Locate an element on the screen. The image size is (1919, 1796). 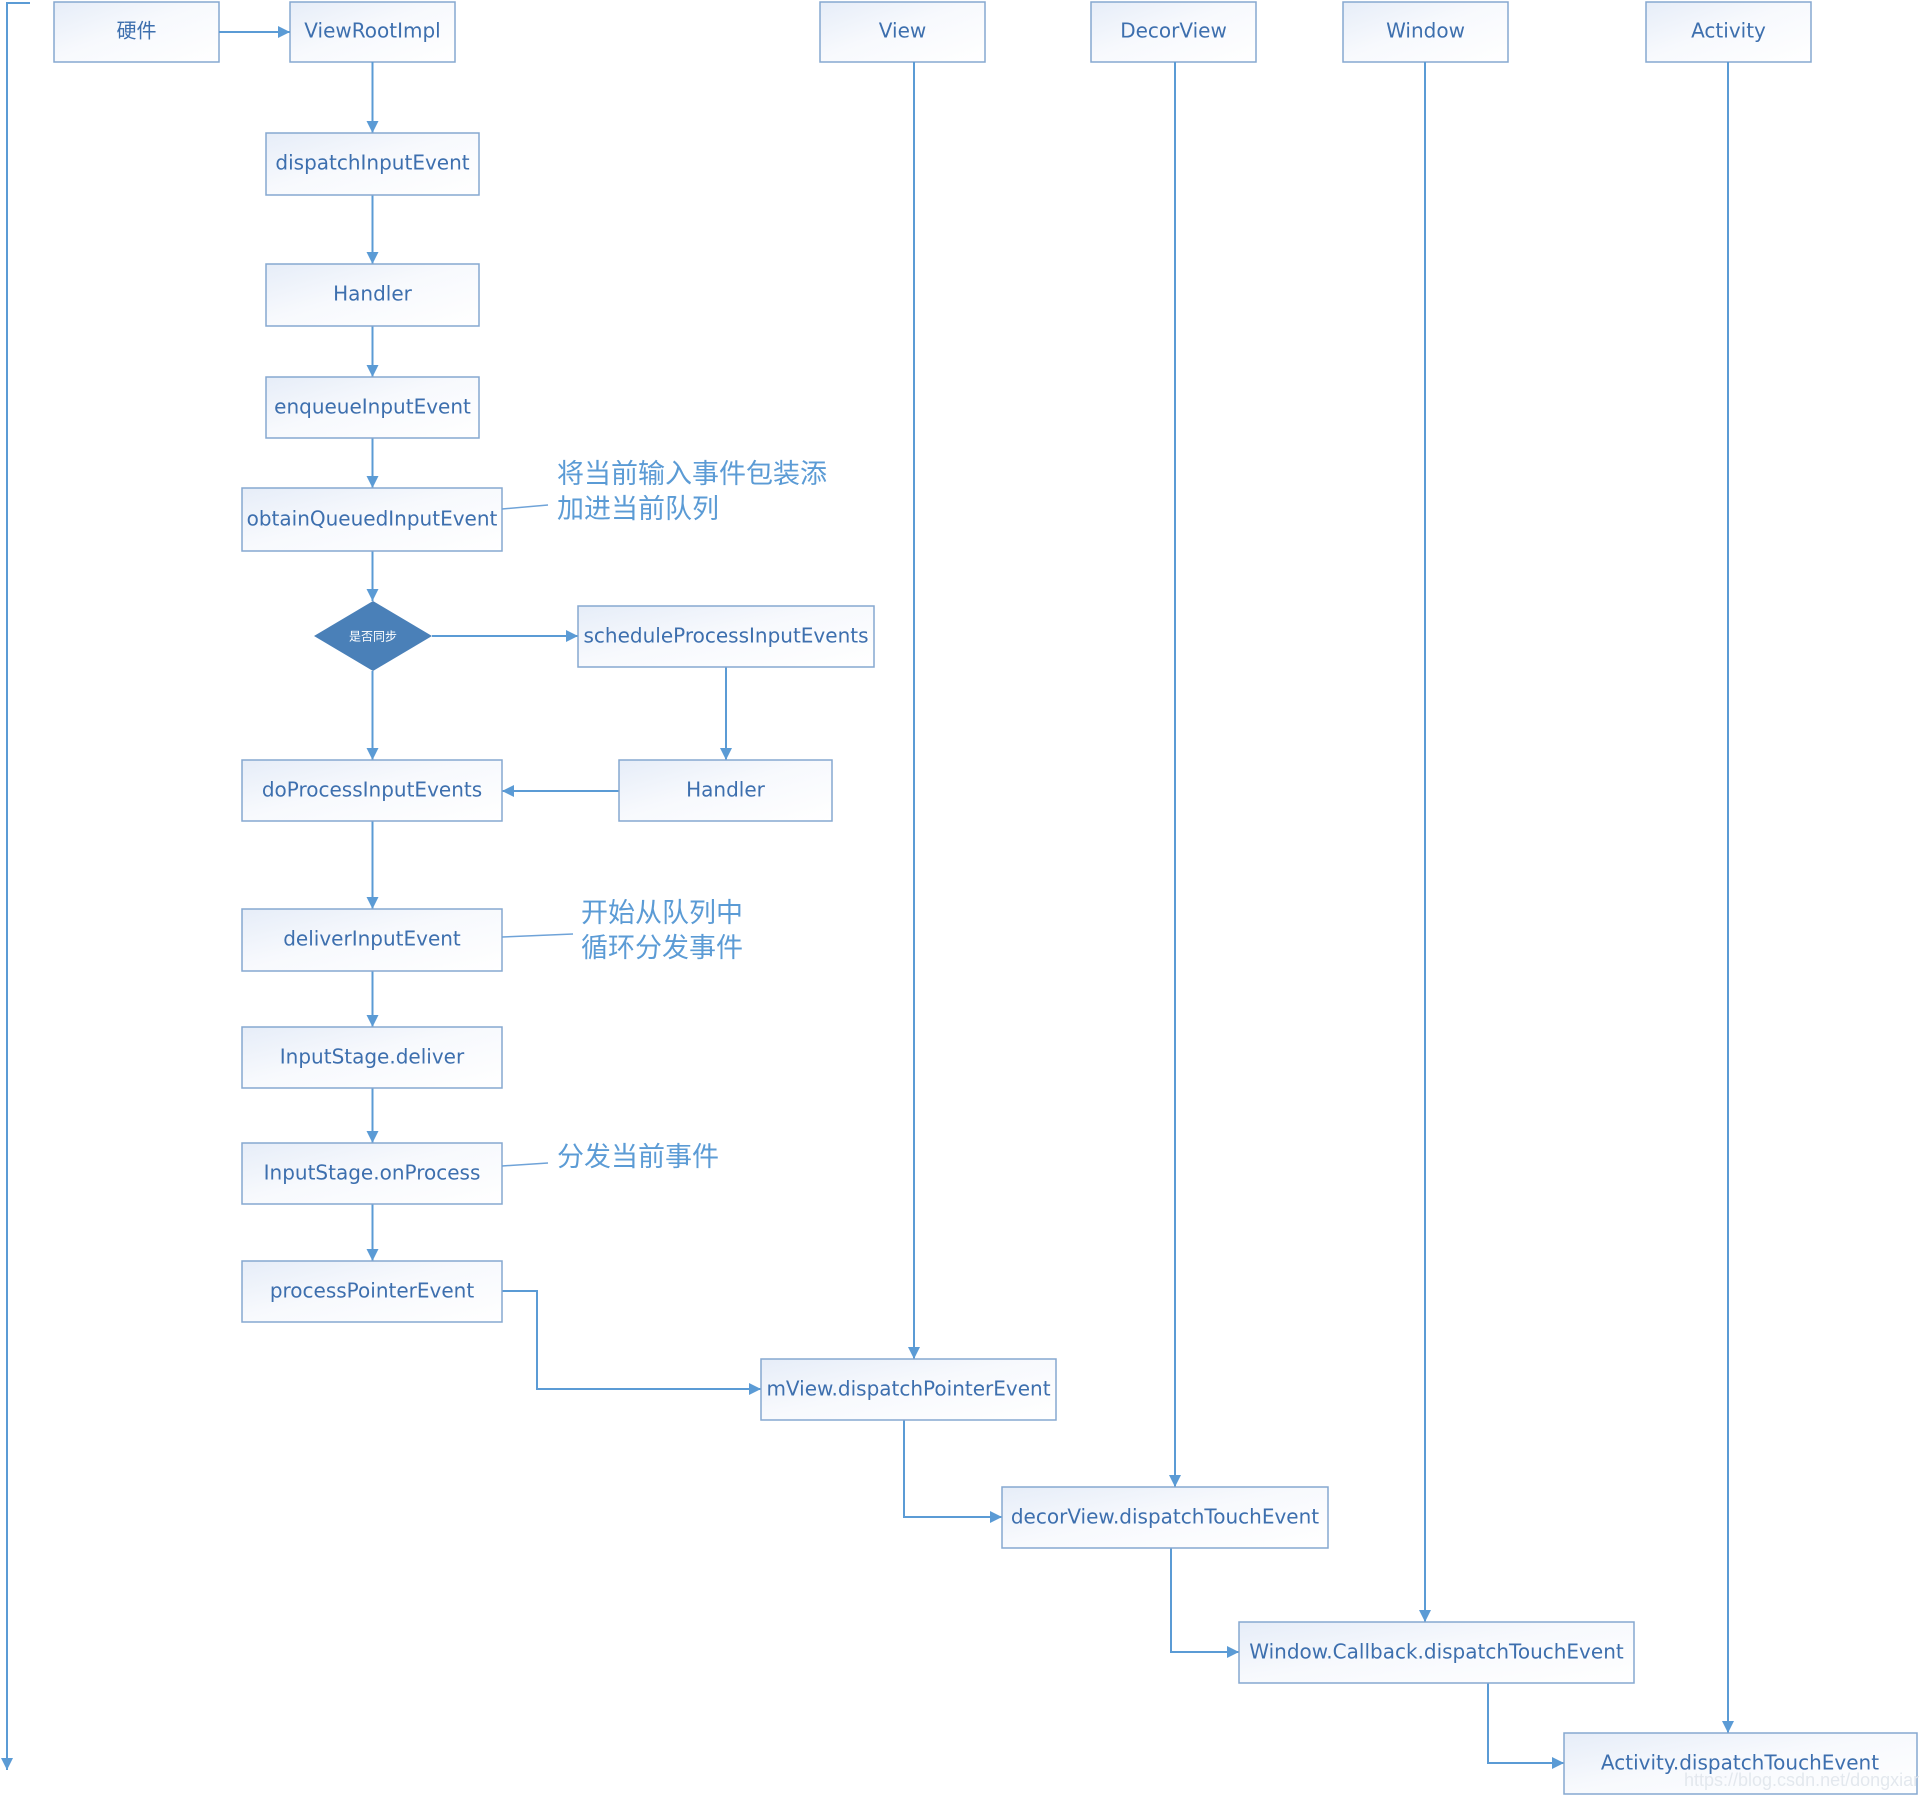
step-input-stage-deliver-label: InputStage.deliver is located at coordinates (372, 1057).